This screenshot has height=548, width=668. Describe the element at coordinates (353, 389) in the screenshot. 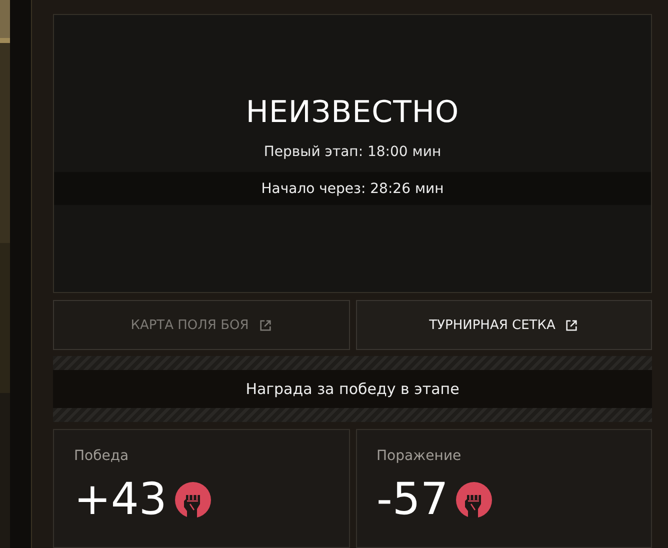

I see `reward-title: Награда за победу в этапе` at that location.